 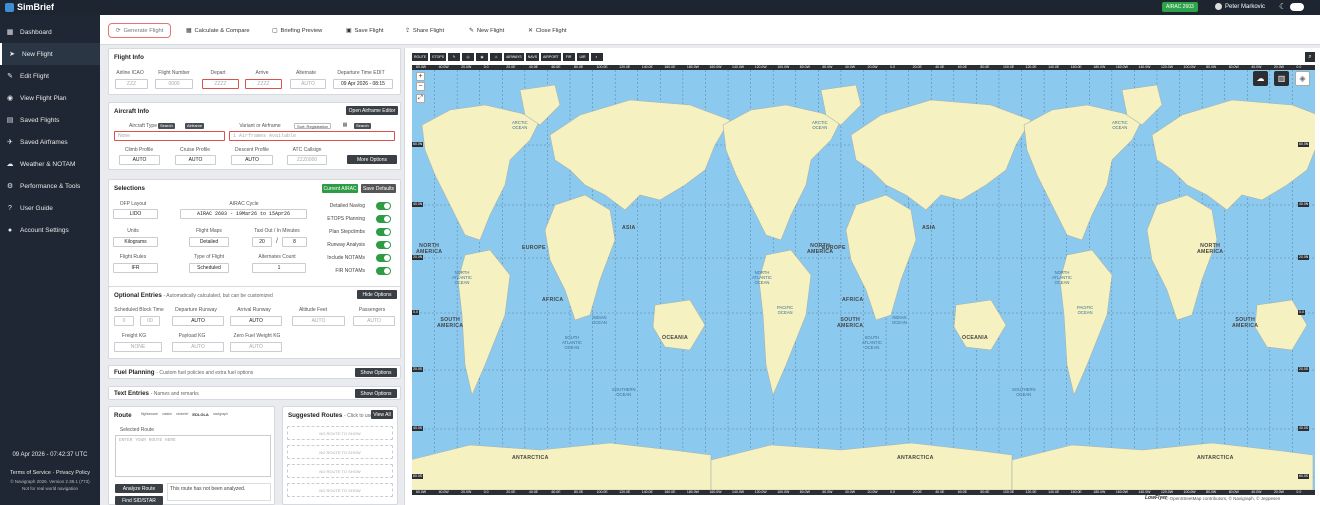 I want to click on descent-profile-select: AUTO, so click(x=252, y=160).